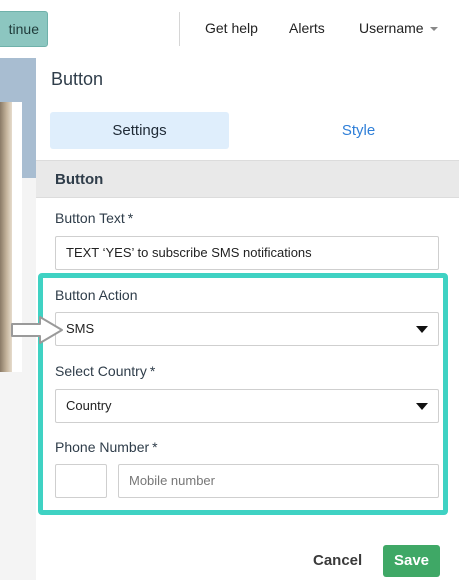 Image resolution: width=459 pixels, height=580 pixels. I want to click on caret-down-icon, so click(433, 29).